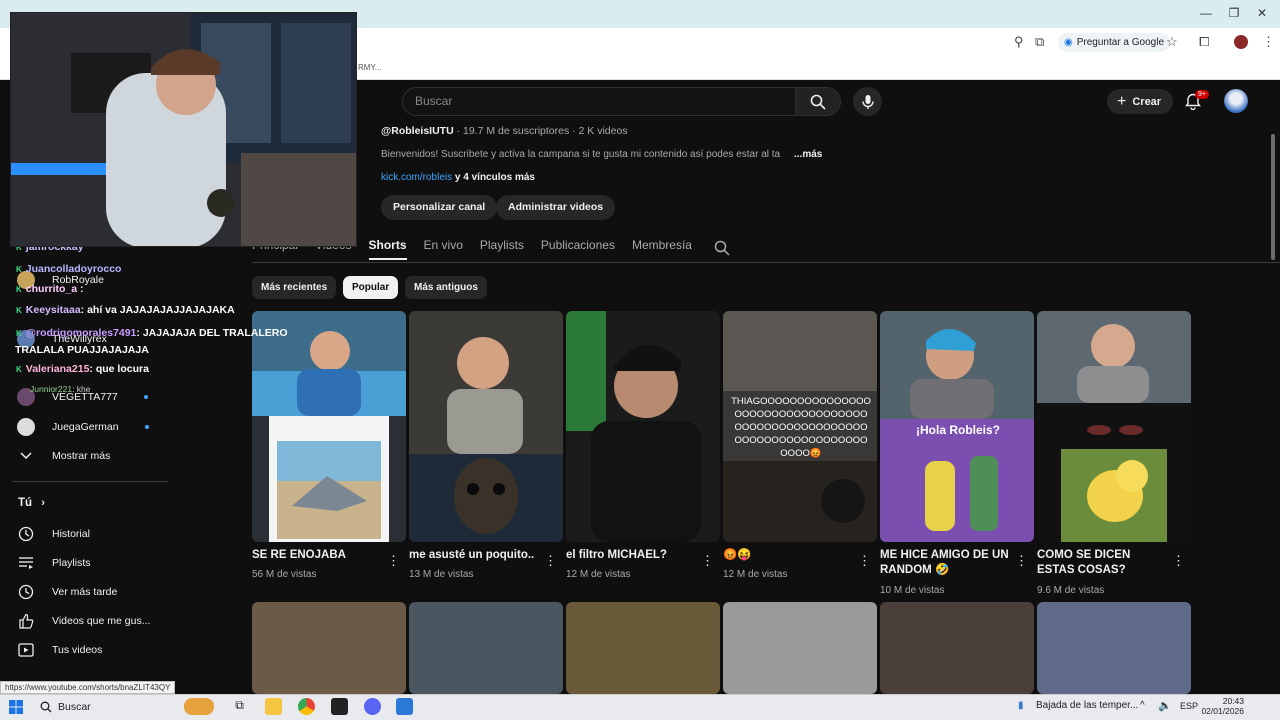 This screenshot has height=720, width=1280. What do you see at coordinates (1206, 13) in the screenshot?
I see `minimize-icon: —` at bounding box center [1206, 13].